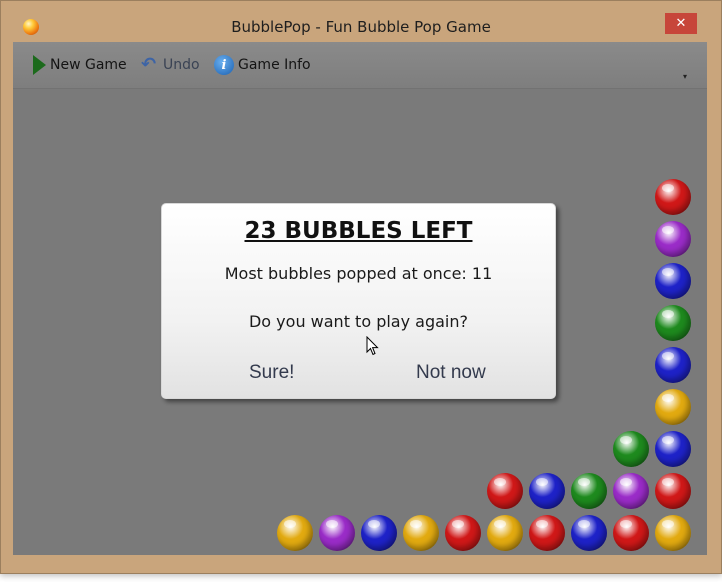 The width and height of the screenshot is (722, 582). What do you see at coordinates (681, 23) in the screenshot?
I see `close-button: ✕` at bounding box center [681, 23].